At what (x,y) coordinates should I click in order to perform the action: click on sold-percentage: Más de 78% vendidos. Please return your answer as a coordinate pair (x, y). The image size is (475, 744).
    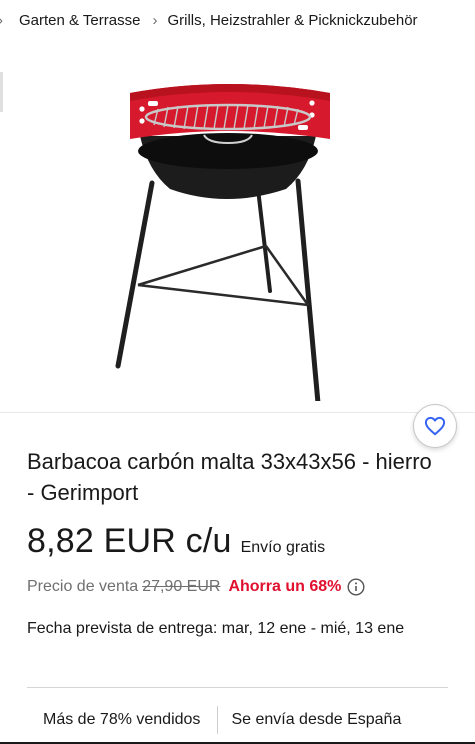
    Looking at the image, I should click on (122, 719).